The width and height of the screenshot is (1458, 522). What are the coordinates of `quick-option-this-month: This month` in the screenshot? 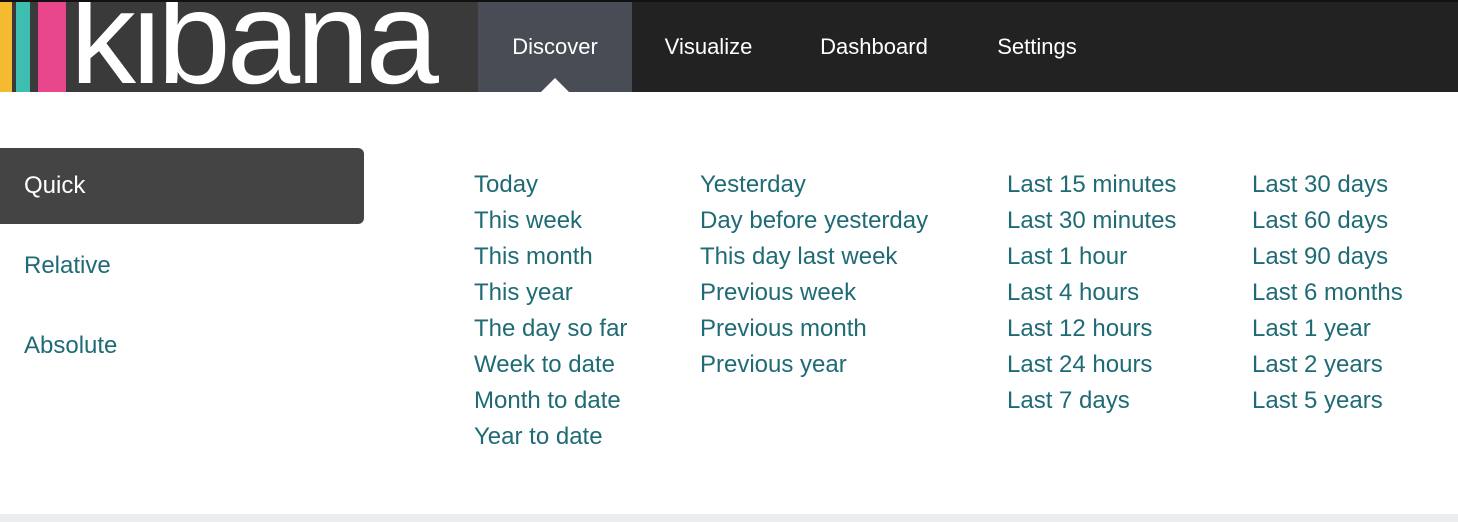 It's located at (550, 257).